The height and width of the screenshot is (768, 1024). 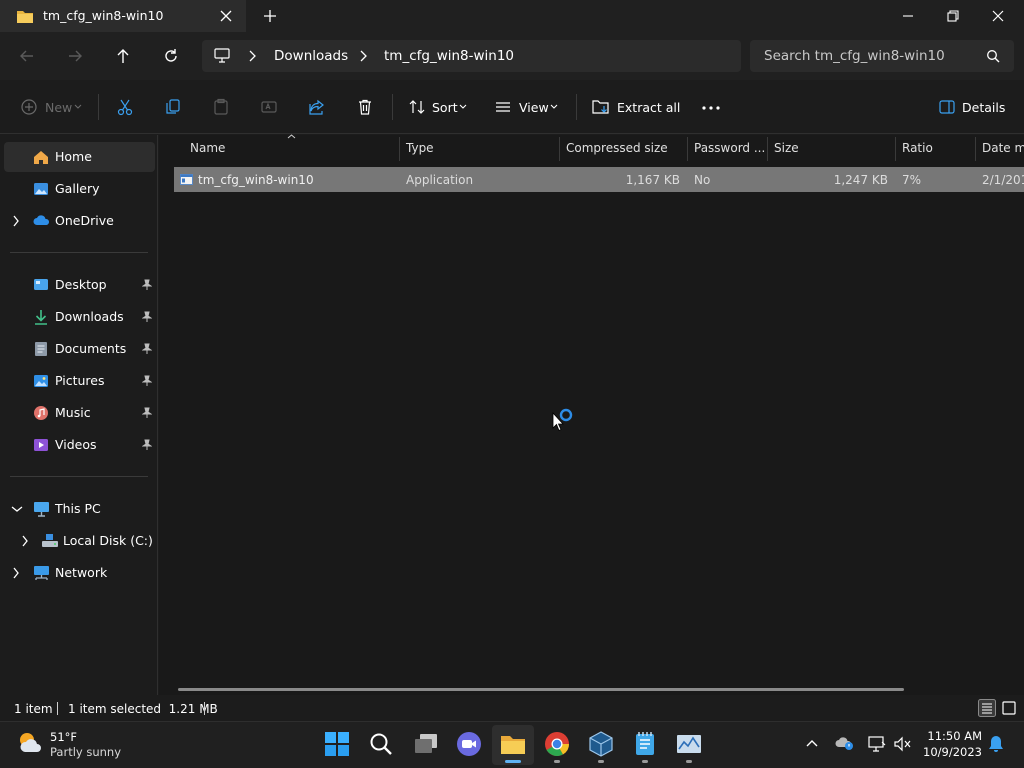 I want to click on sidebar-item-videos: Videos, so click(x=79, y=445).